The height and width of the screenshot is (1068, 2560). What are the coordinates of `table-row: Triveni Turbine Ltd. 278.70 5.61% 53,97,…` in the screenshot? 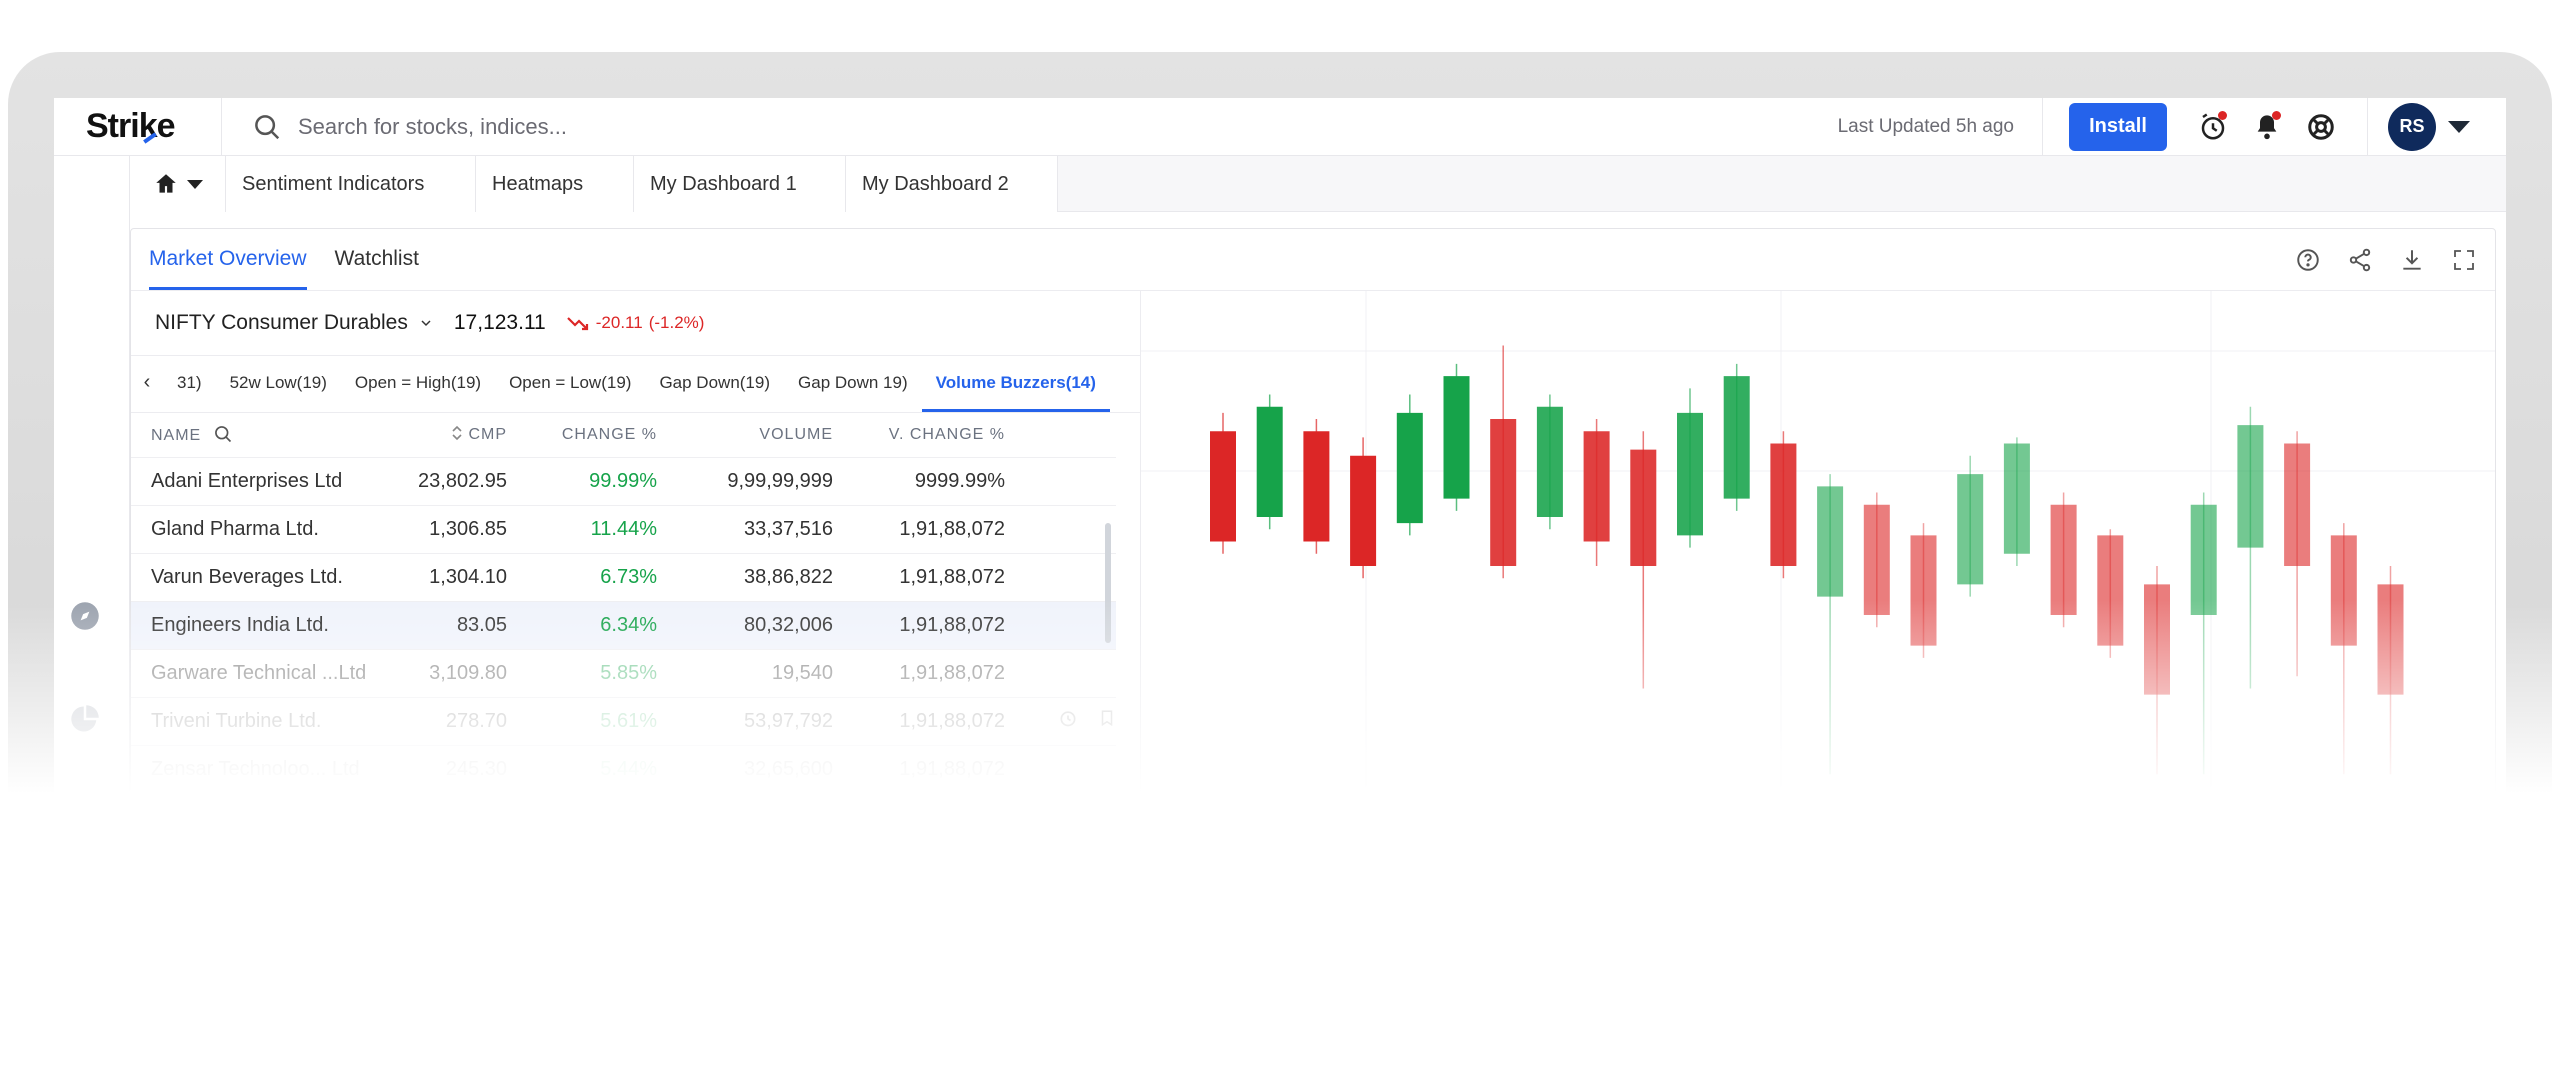 It's located at (623, 720).